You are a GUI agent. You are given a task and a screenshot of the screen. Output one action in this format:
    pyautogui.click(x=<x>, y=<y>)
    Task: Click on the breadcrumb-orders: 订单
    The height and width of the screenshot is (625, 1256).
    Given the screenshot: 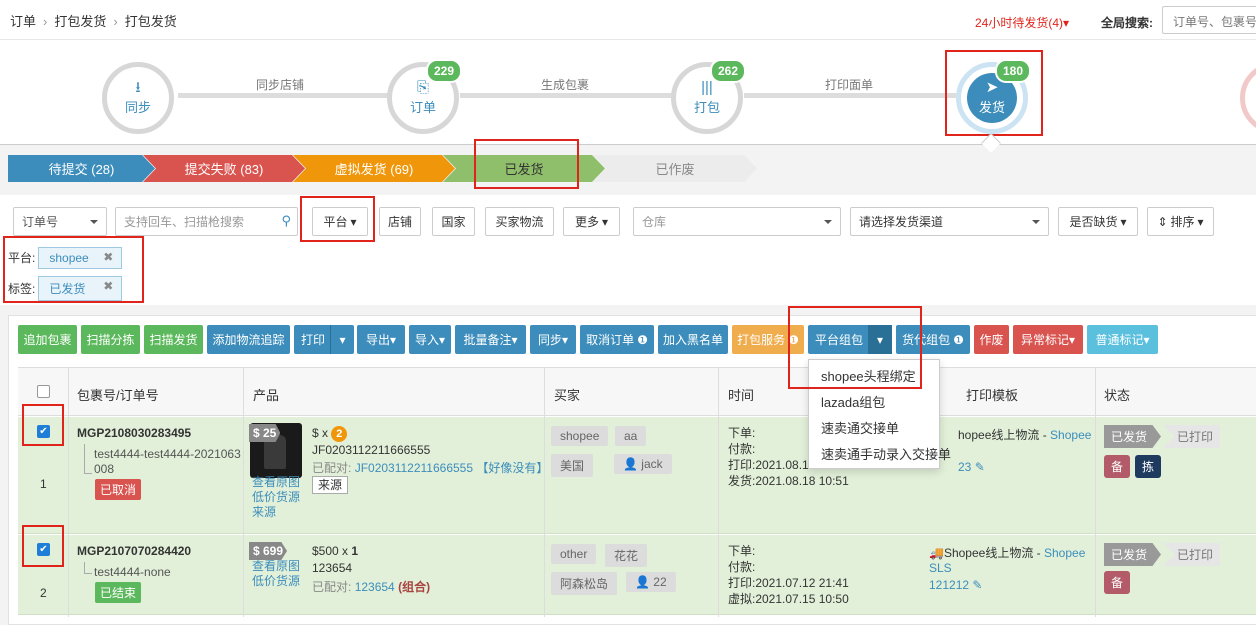 What is the action you would take?
    pyautogui.click(x=23, y=21)
    